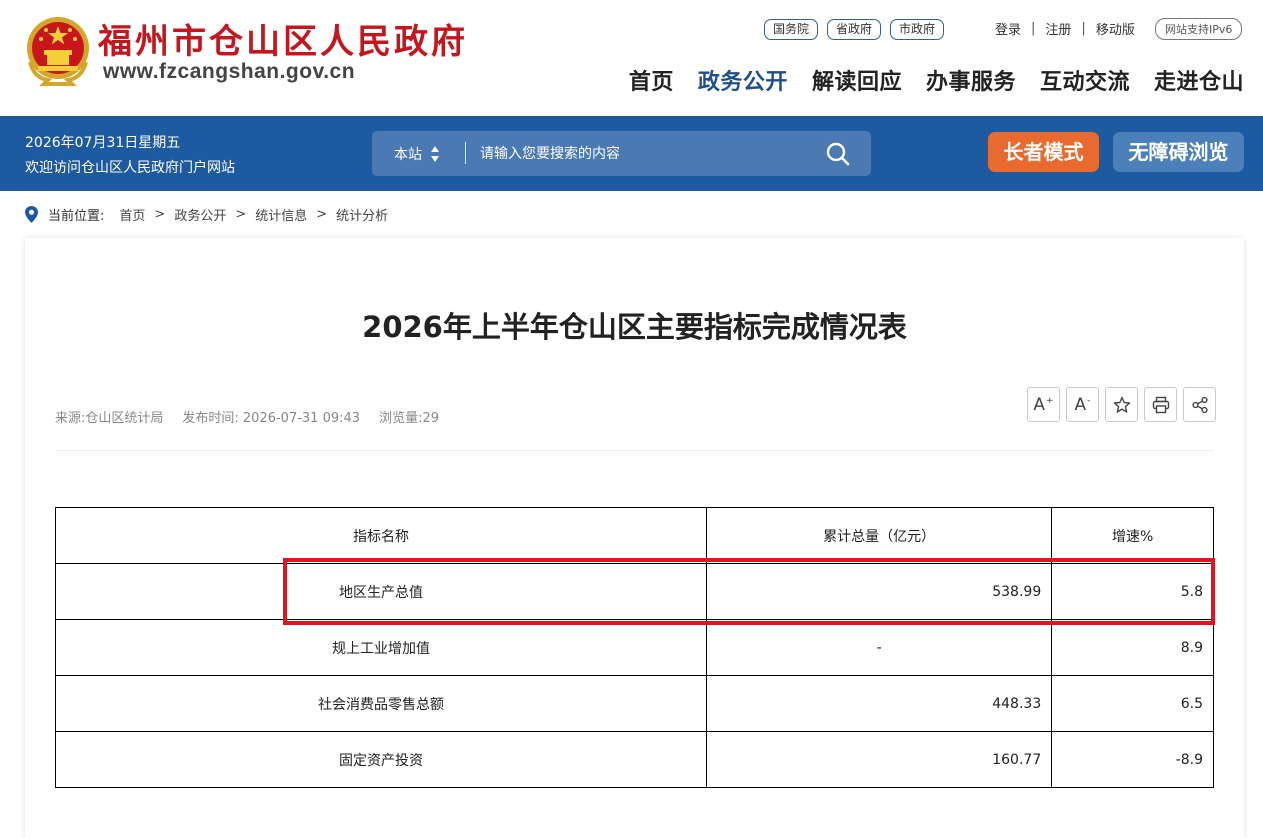 The image size is (1263, 838). What do you see at coordinates (791, 29) in the screenshot?
I see `gov-link-state-council: 国务院` at bounding box center [791, 29].